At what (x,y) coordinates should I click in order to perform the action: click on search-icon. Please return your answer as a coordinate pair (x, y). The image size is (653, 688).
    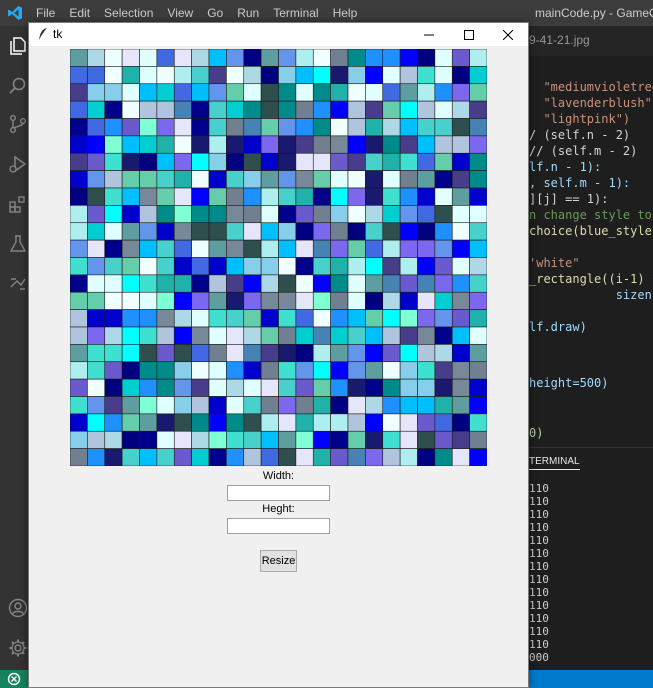
    Looking at the image, I should click on (18, 86).